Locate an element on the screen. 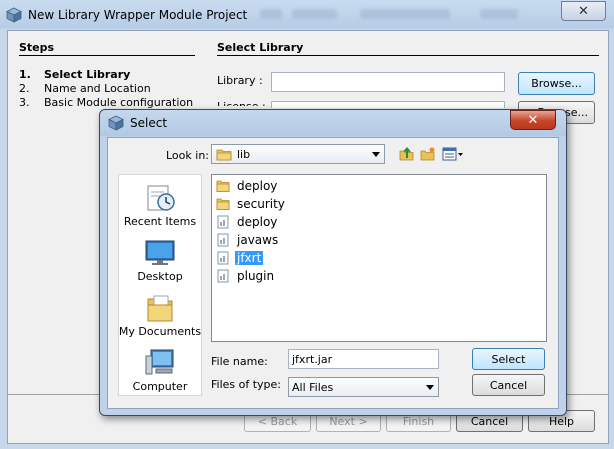 This screenshot has height=449, width=614. license-field is located at coordinates (388, 104).